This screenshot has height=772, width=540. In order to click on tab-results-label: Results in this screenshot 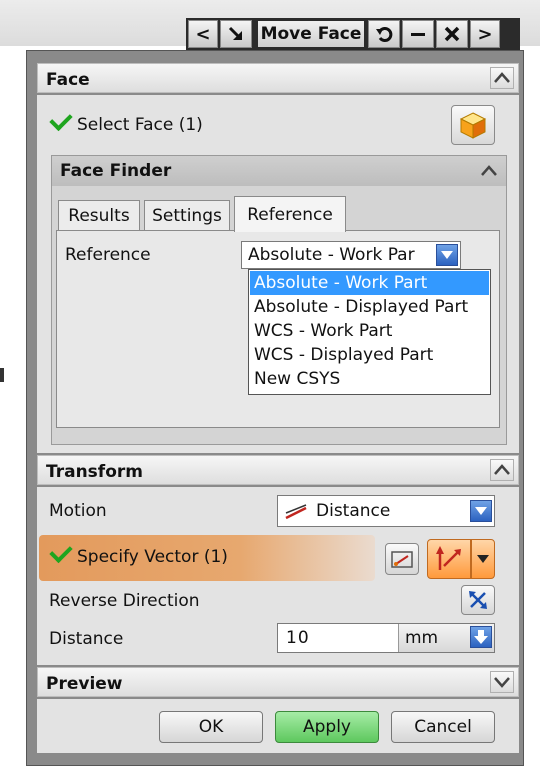, I will do `click(99, 215)`.